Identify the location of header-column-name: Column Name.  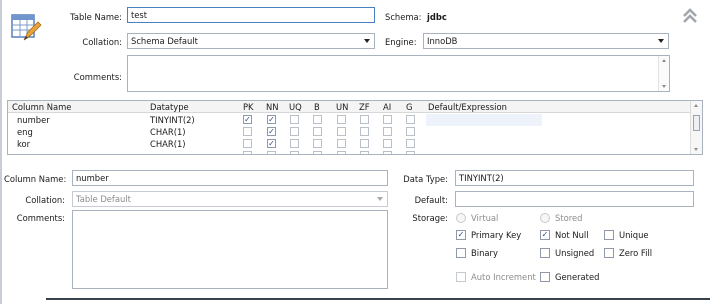
(41, 107).